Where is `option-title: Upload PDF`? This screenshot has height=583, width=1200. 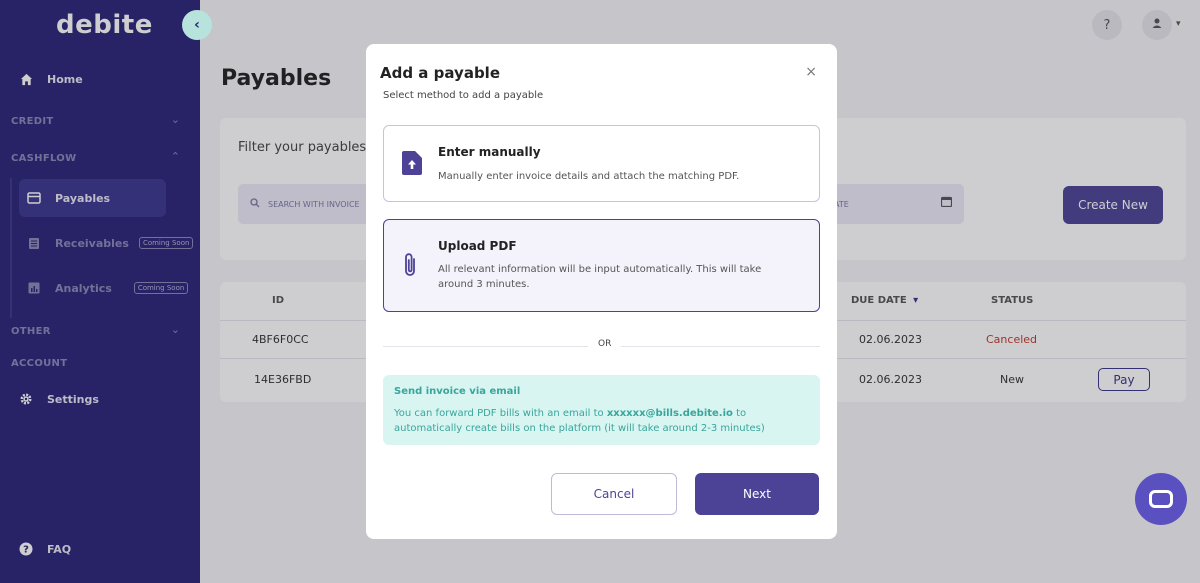 option-title: Upload PDF is located at coordinates (477, 246).